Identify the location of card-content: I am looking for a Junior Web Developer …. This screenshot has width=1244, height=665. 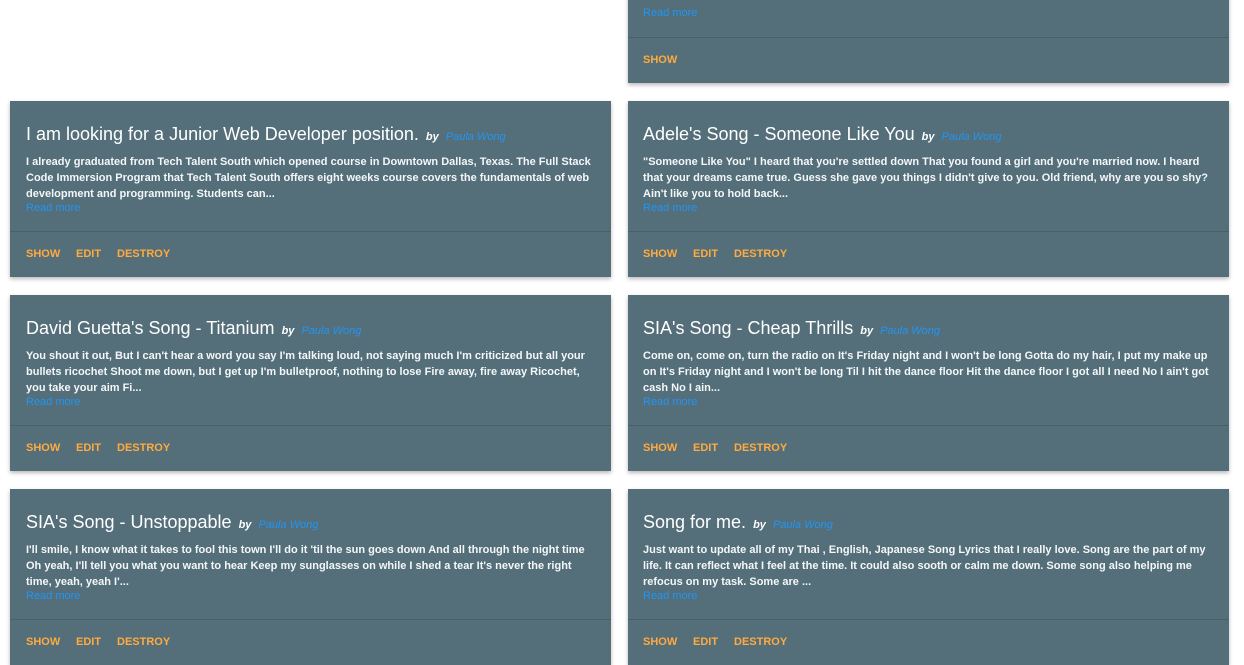
(310, 169).